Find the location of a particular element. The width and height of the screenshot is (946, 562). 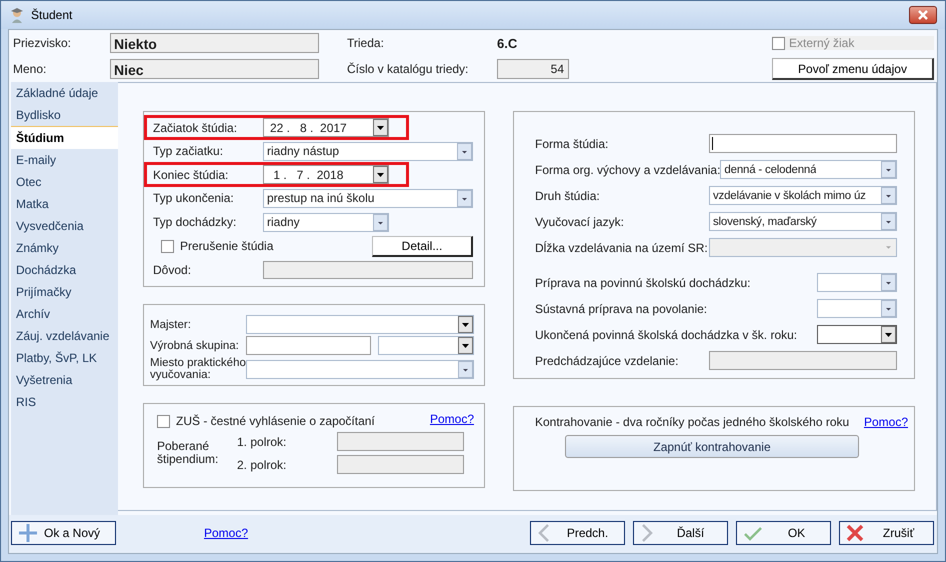

field-label: Majster: is located at coordinates (171, 324).